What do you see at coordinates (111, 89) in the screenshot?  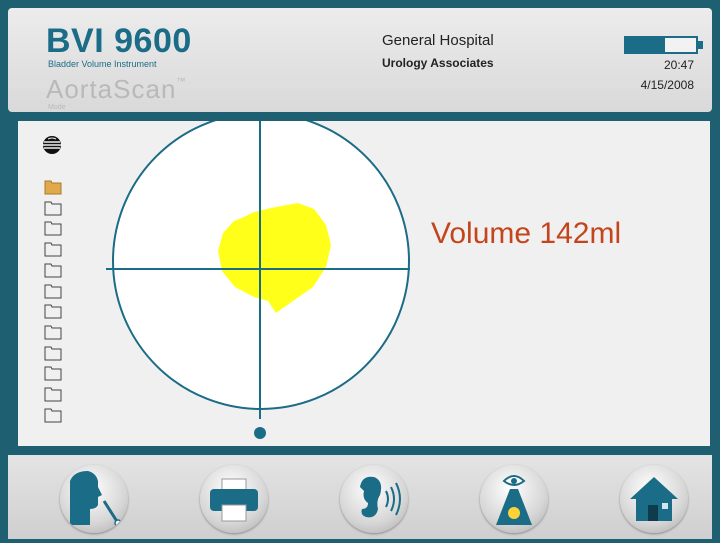 I see `mode-name-text: AortaScan` at bounding box center [111, 89].